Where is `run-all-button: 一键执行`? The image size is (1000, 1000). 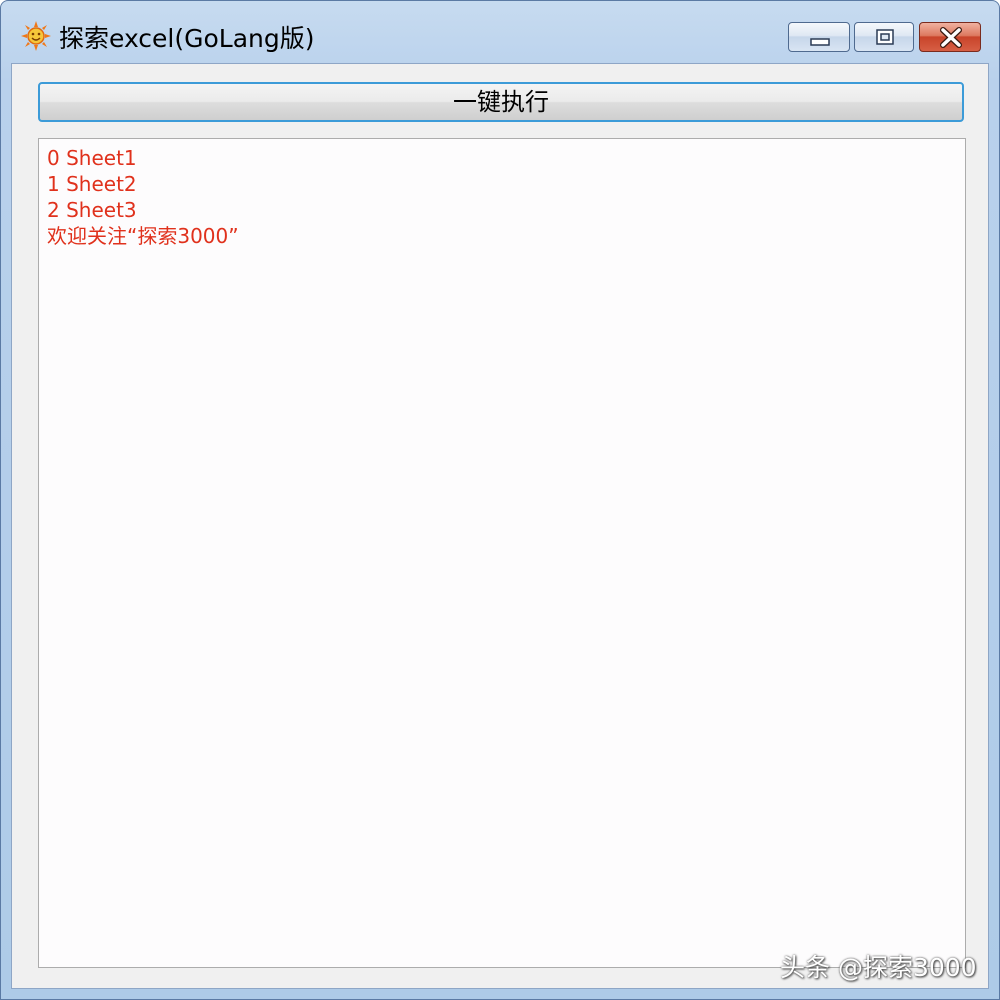 run-all-button: 一键执行 is located at coordinates (501, 102).